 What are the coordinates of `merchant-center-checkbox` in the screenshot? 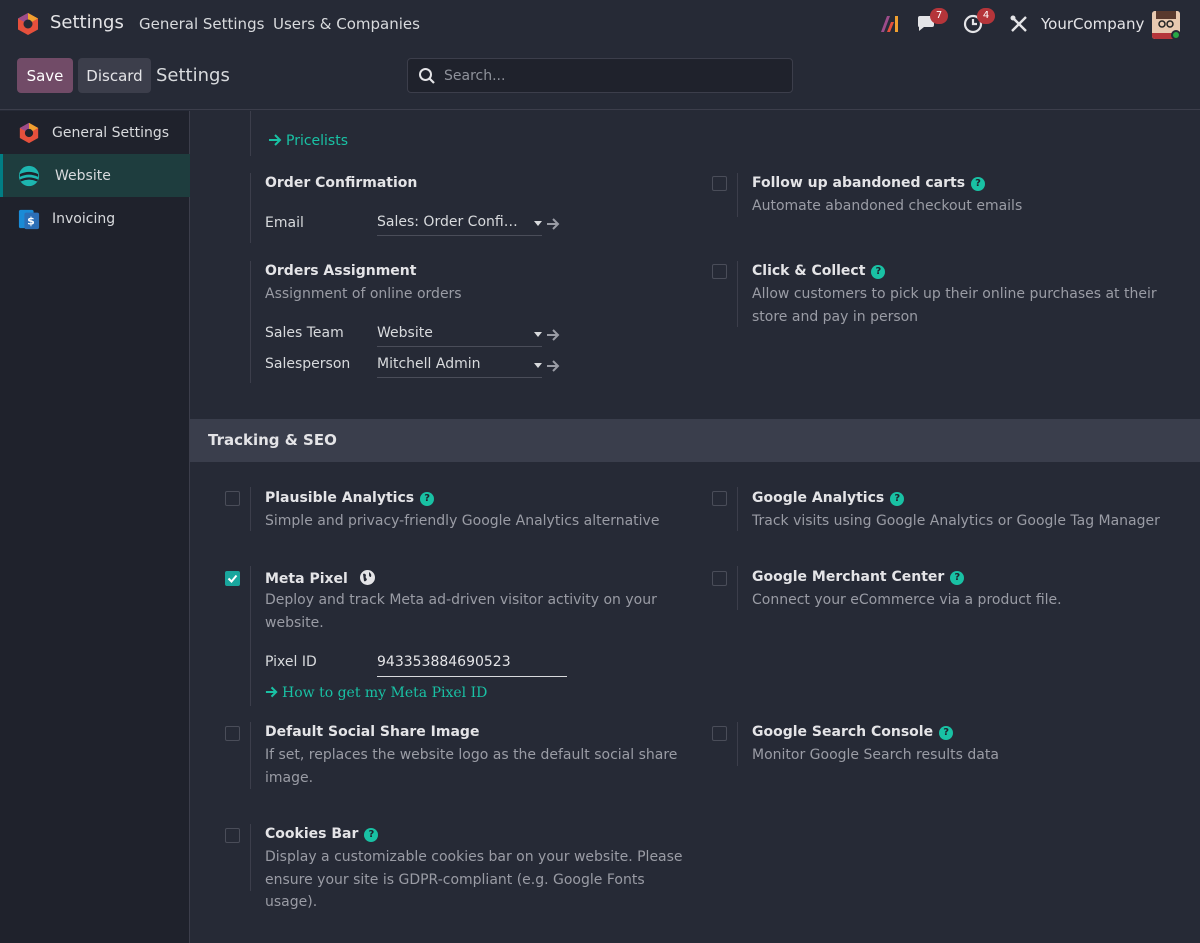 It's located at (719, 578).